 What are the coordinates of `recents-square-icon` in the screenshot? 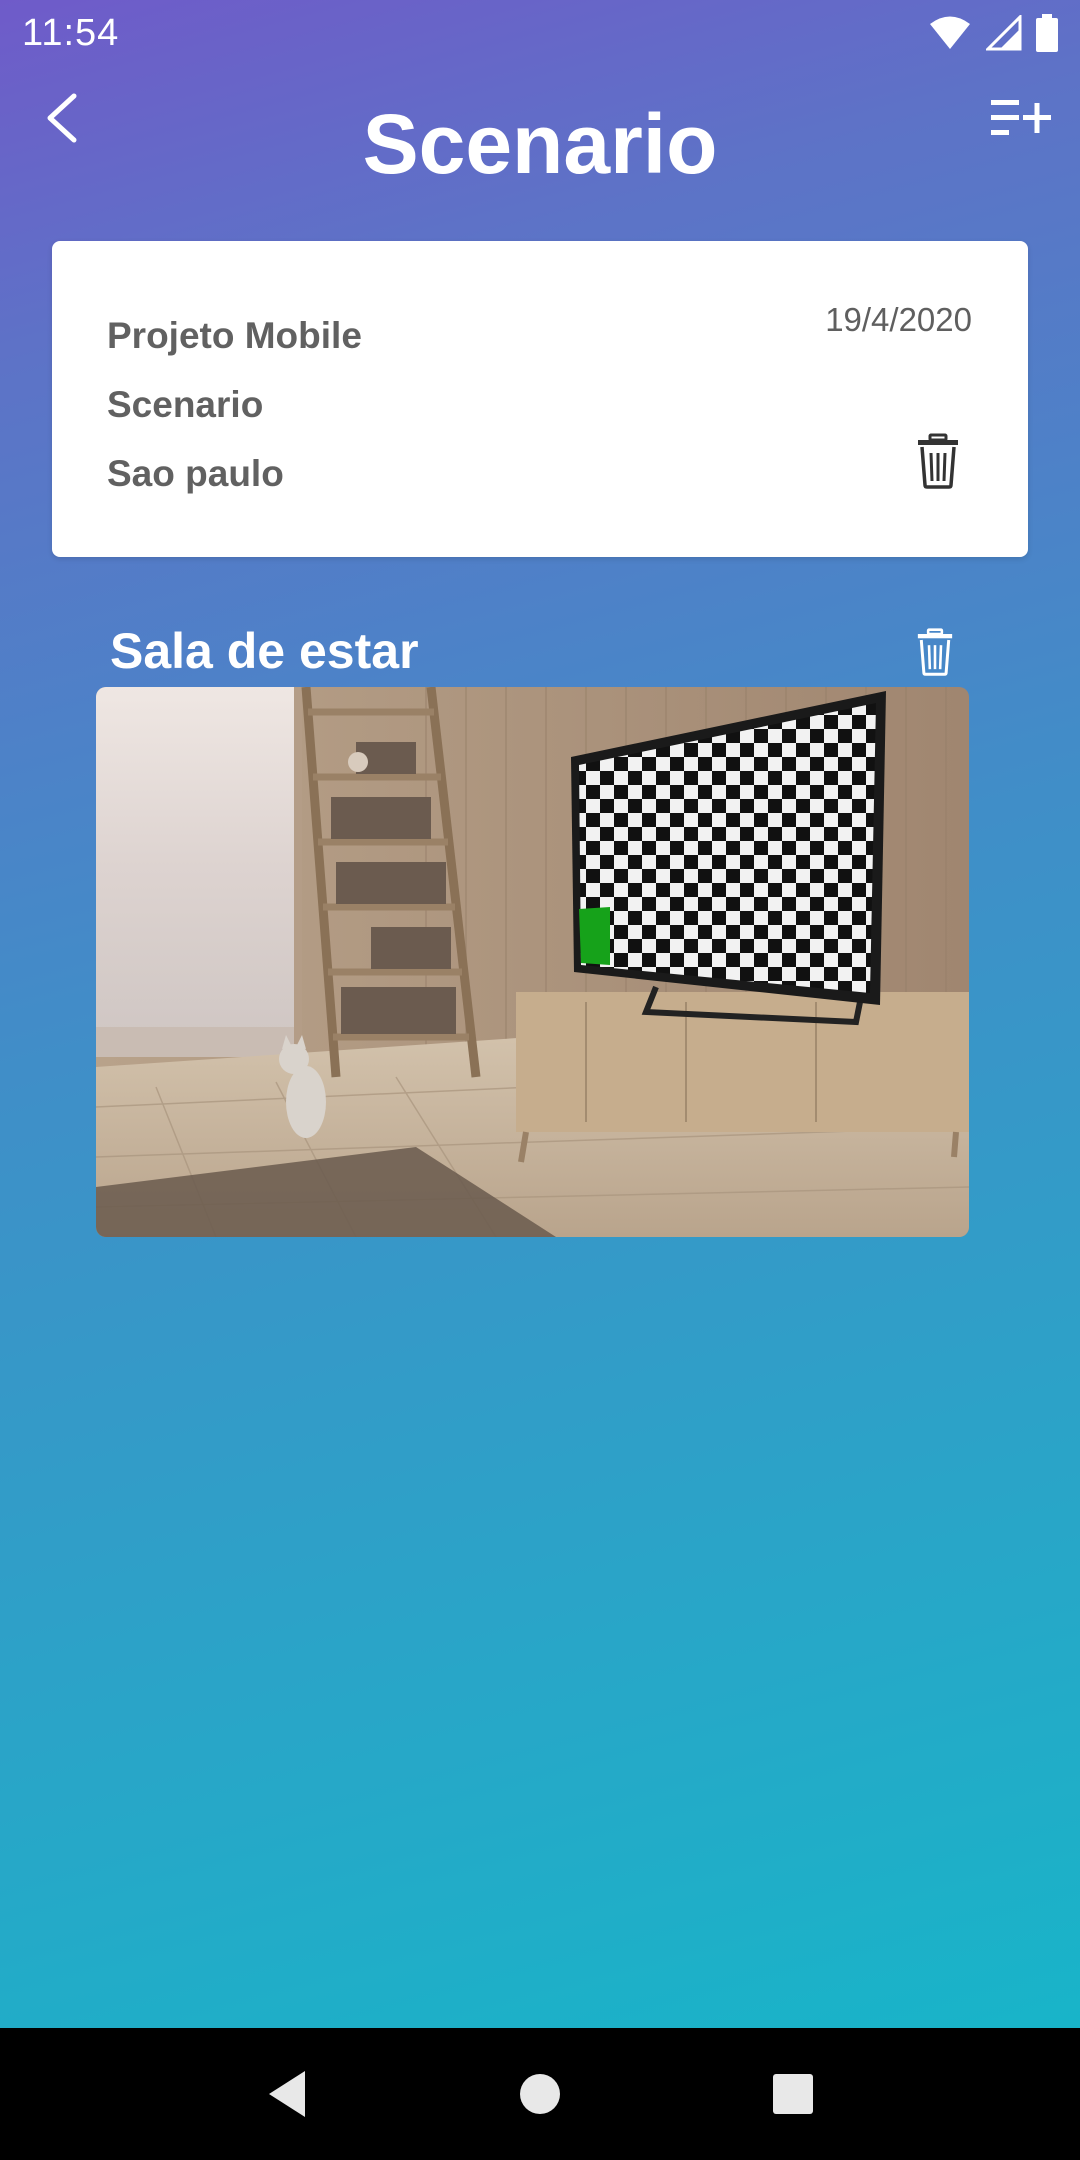 It's located at (793, 2094).